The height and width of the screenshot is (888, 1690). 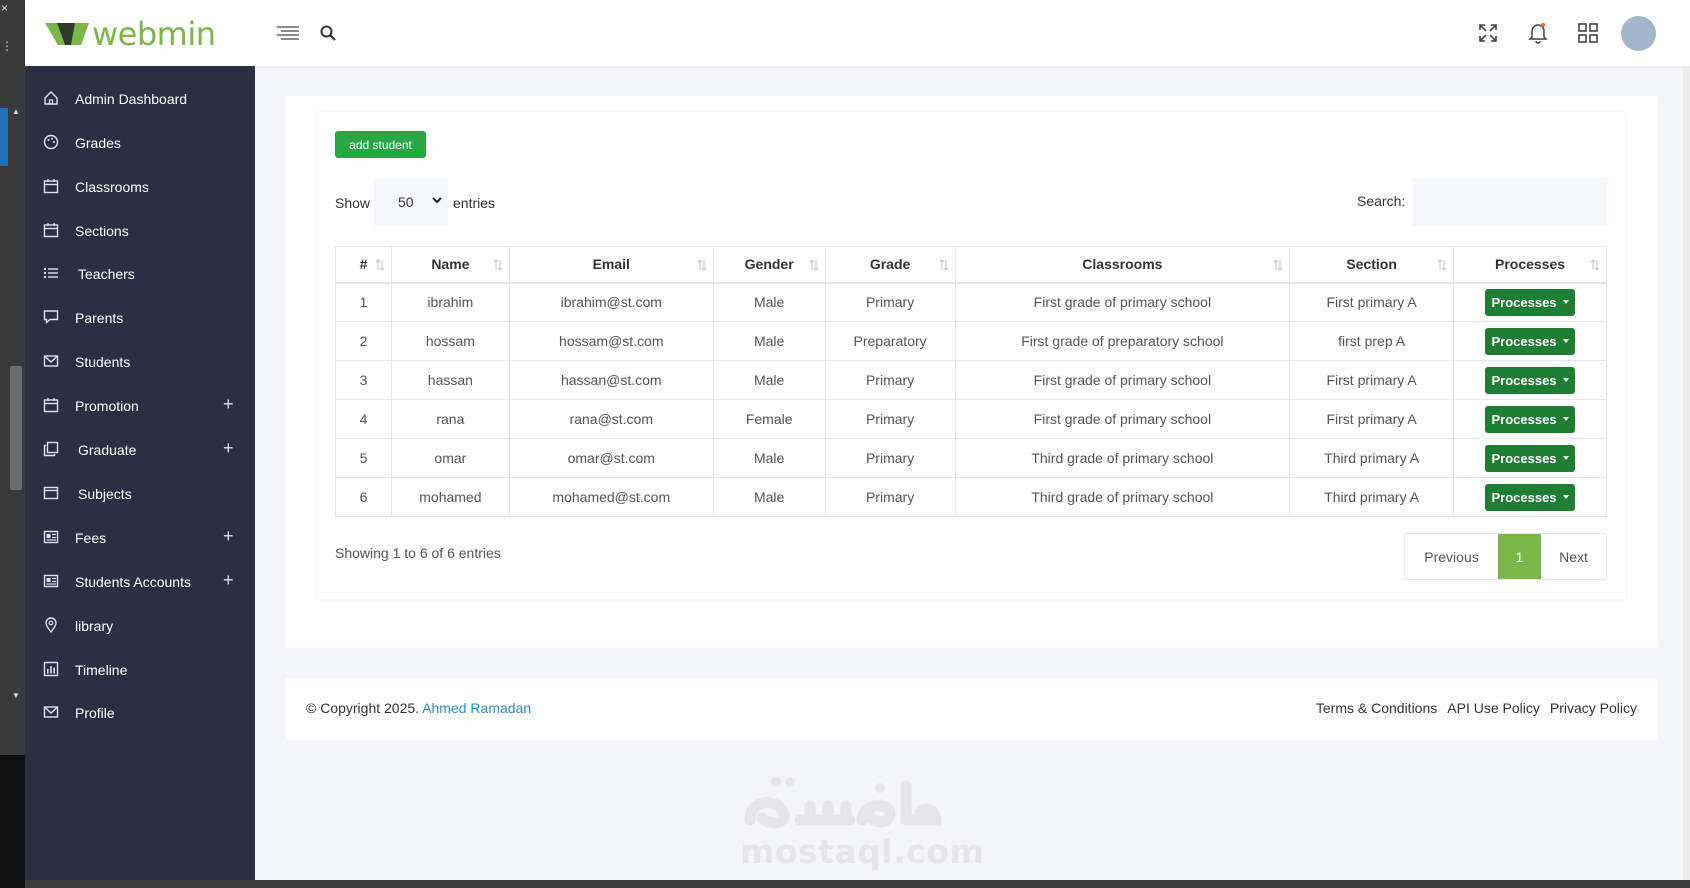 I want to click on sidebar-item-profile: Profile, so click(x=140, y=713).